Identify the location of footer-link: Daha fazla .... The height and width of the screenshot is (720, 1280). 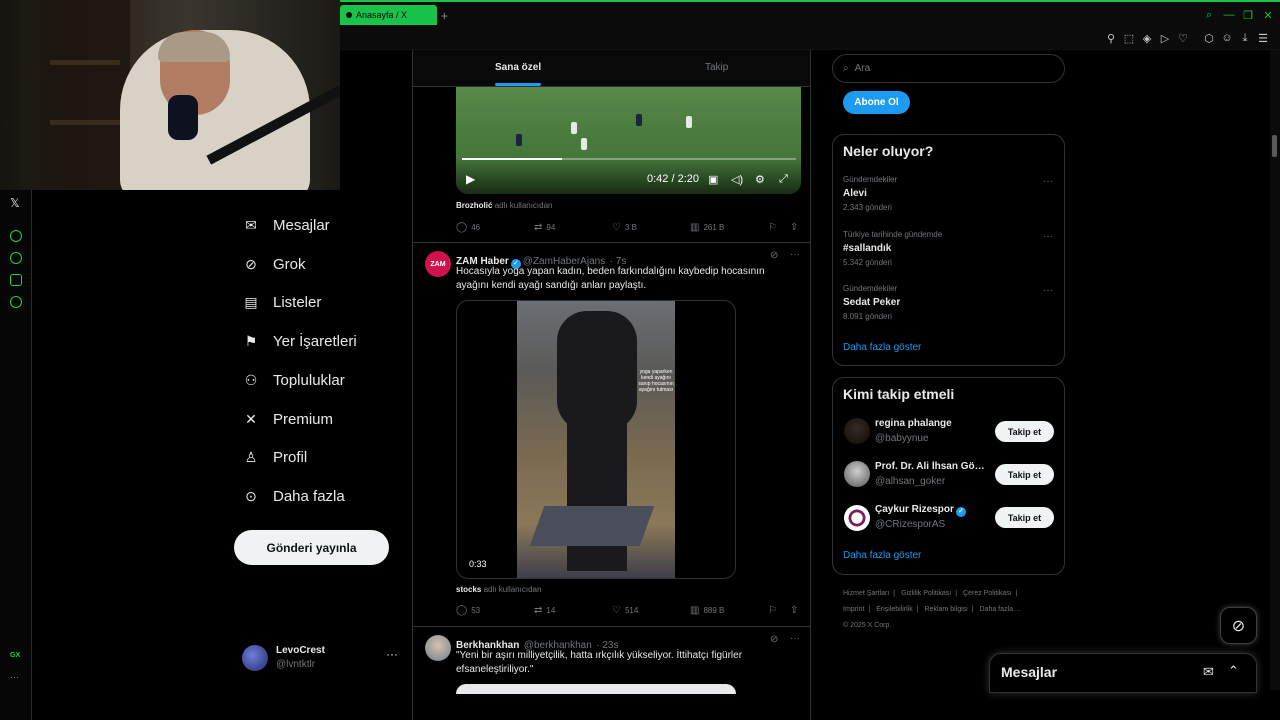
(1000, 609).